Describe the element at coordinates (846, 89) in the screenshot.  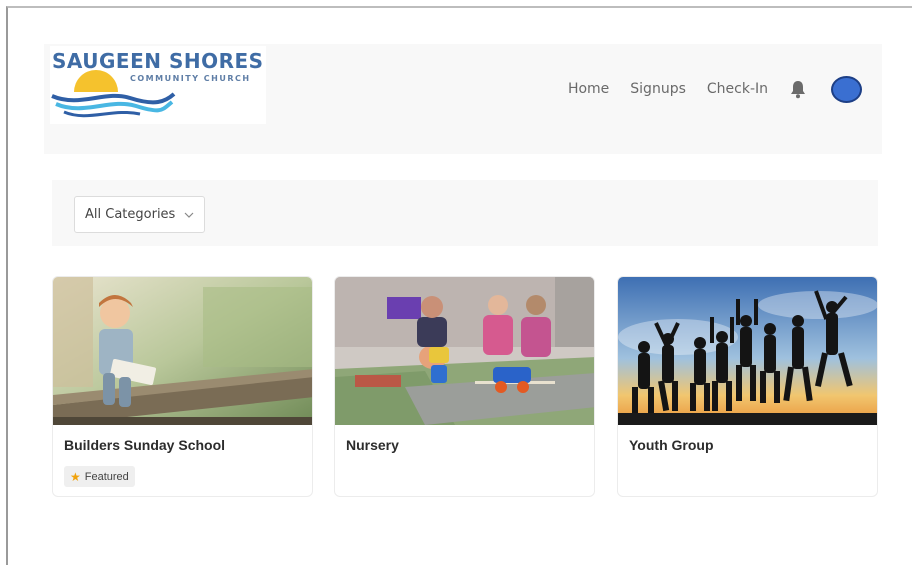
I see `avatar` at that location.